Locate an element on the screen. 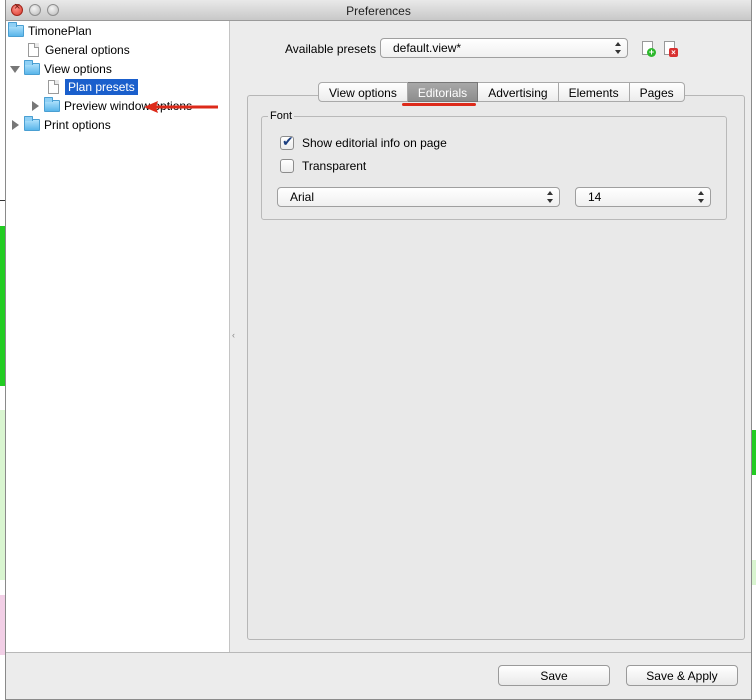 This screenshot has width=756, height=700. transparent-label: Transparent is located at coordinates (334, 166).